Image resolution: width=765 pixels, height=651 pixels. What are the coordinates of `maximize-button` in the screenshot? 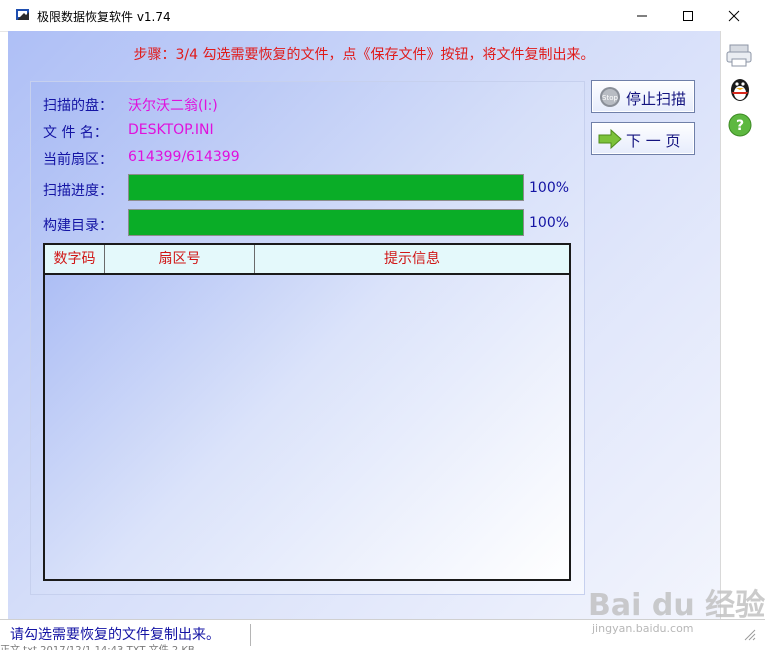 It's located at (688, 15).